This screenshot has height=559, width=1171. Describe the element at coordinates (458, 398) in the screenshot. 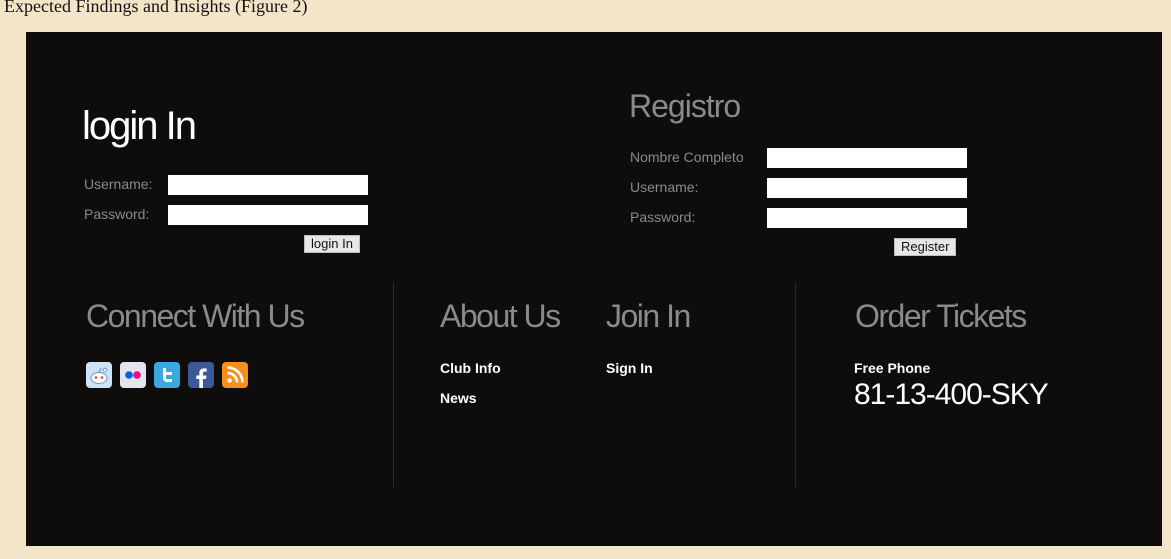

I see `news-link: News` at that location.